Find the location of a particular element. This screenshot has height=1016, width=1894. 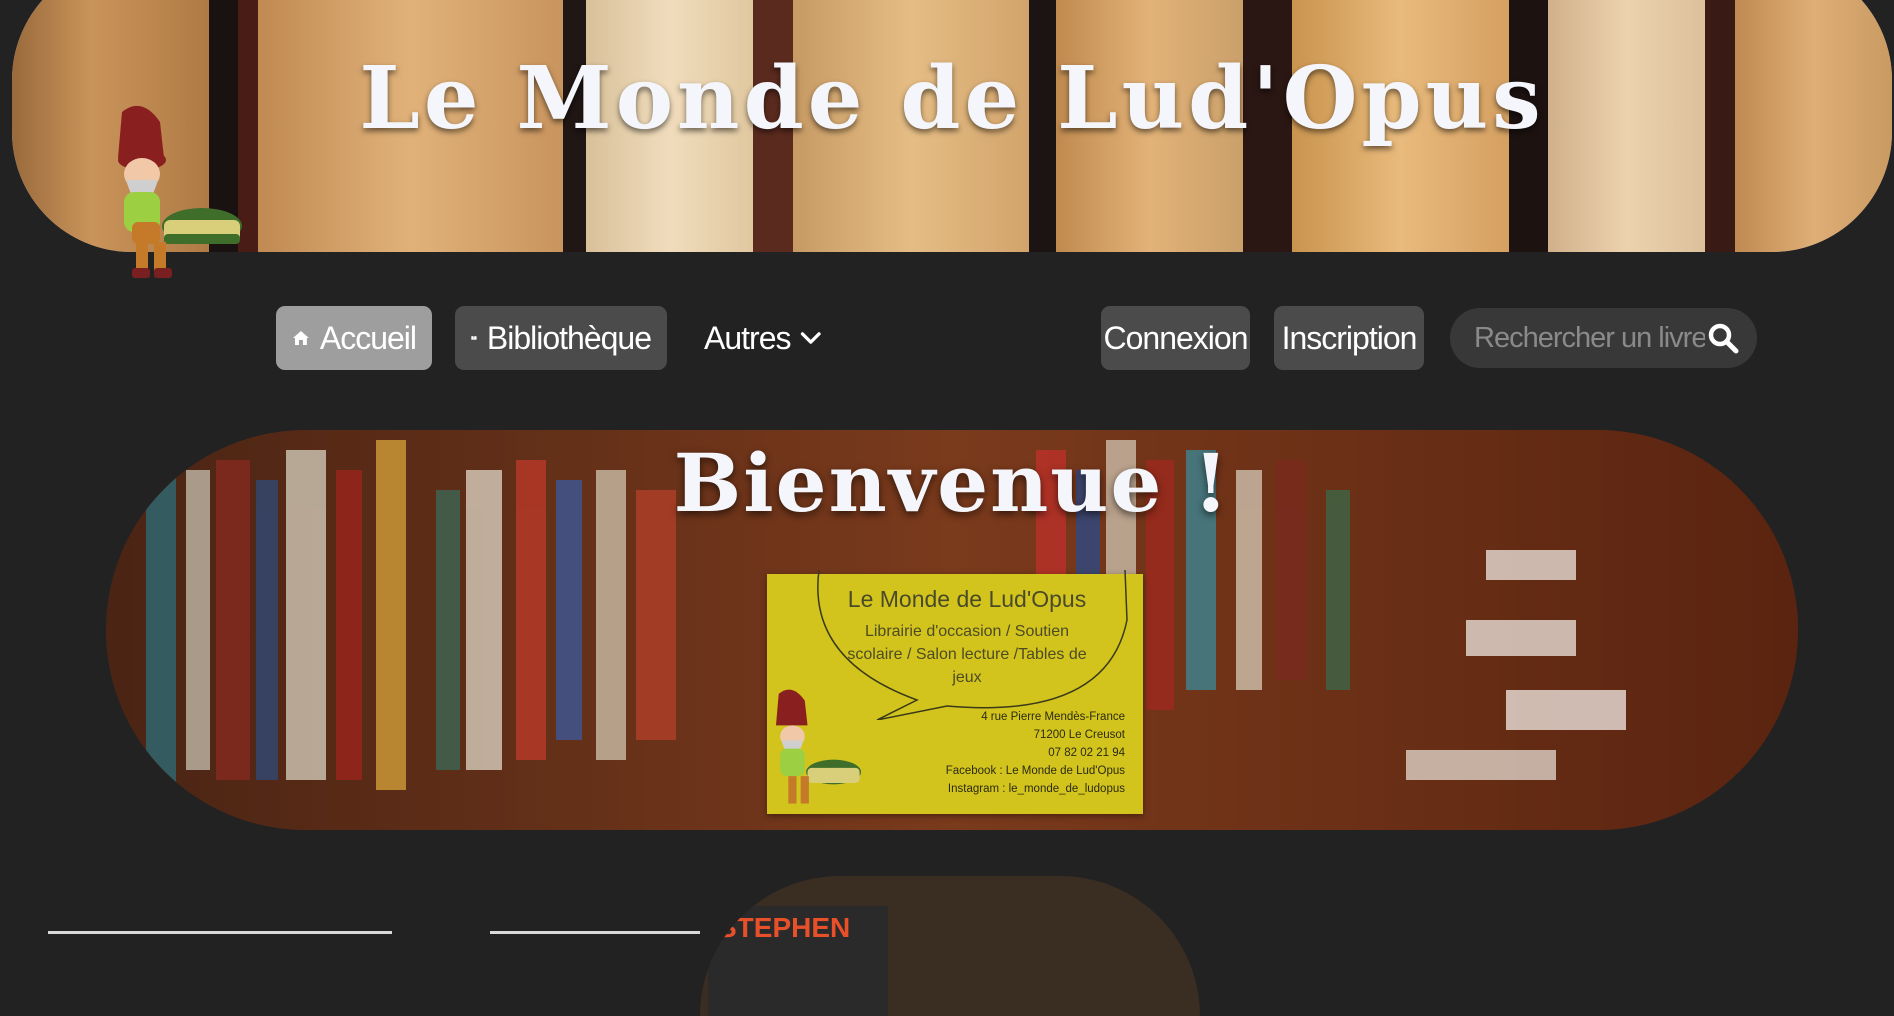

nav-other-label: Autres is located at coordinates (747, 337).